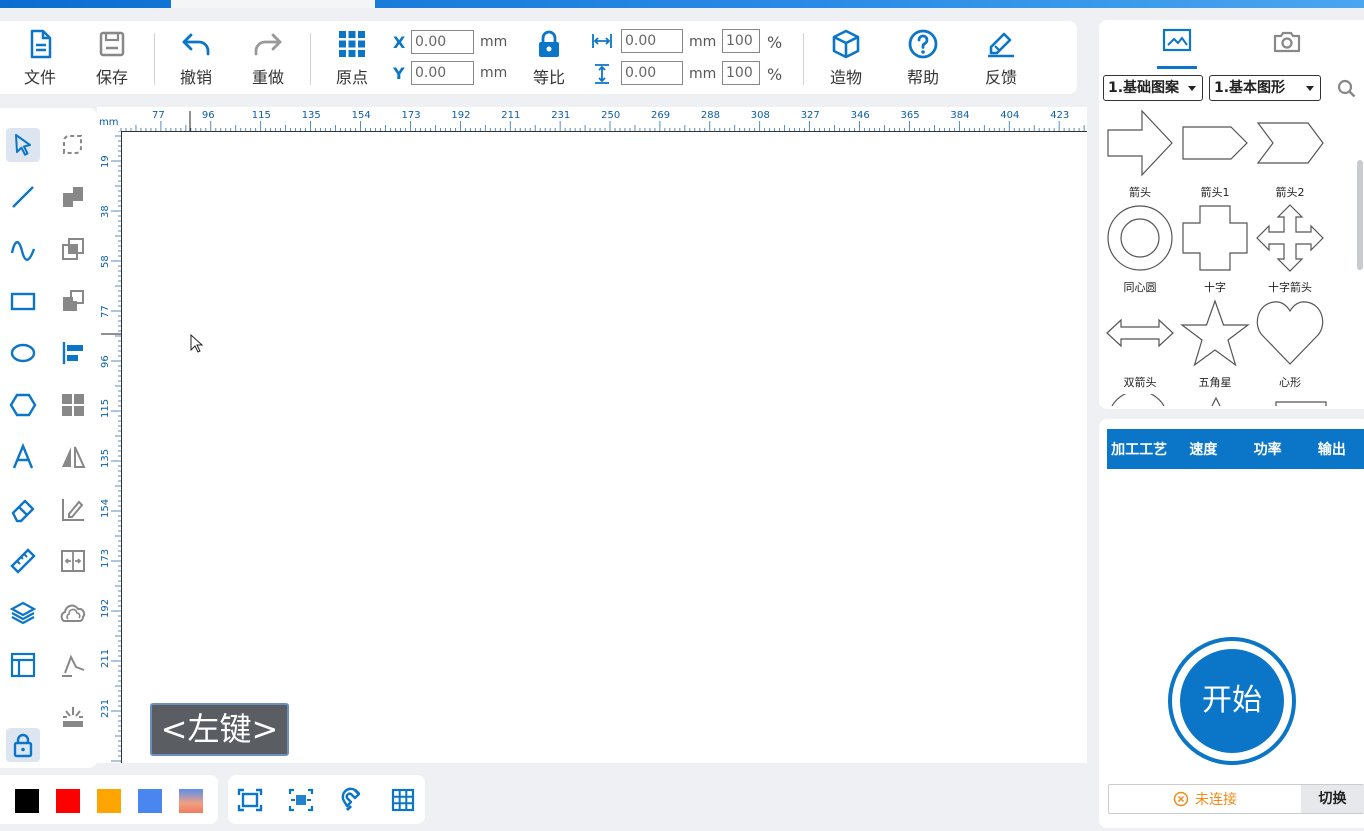 This screenshot has height=831, width=1364. Describe the element at coordinates (23, 457) in the screenshot. I see `text-tool` at that location.